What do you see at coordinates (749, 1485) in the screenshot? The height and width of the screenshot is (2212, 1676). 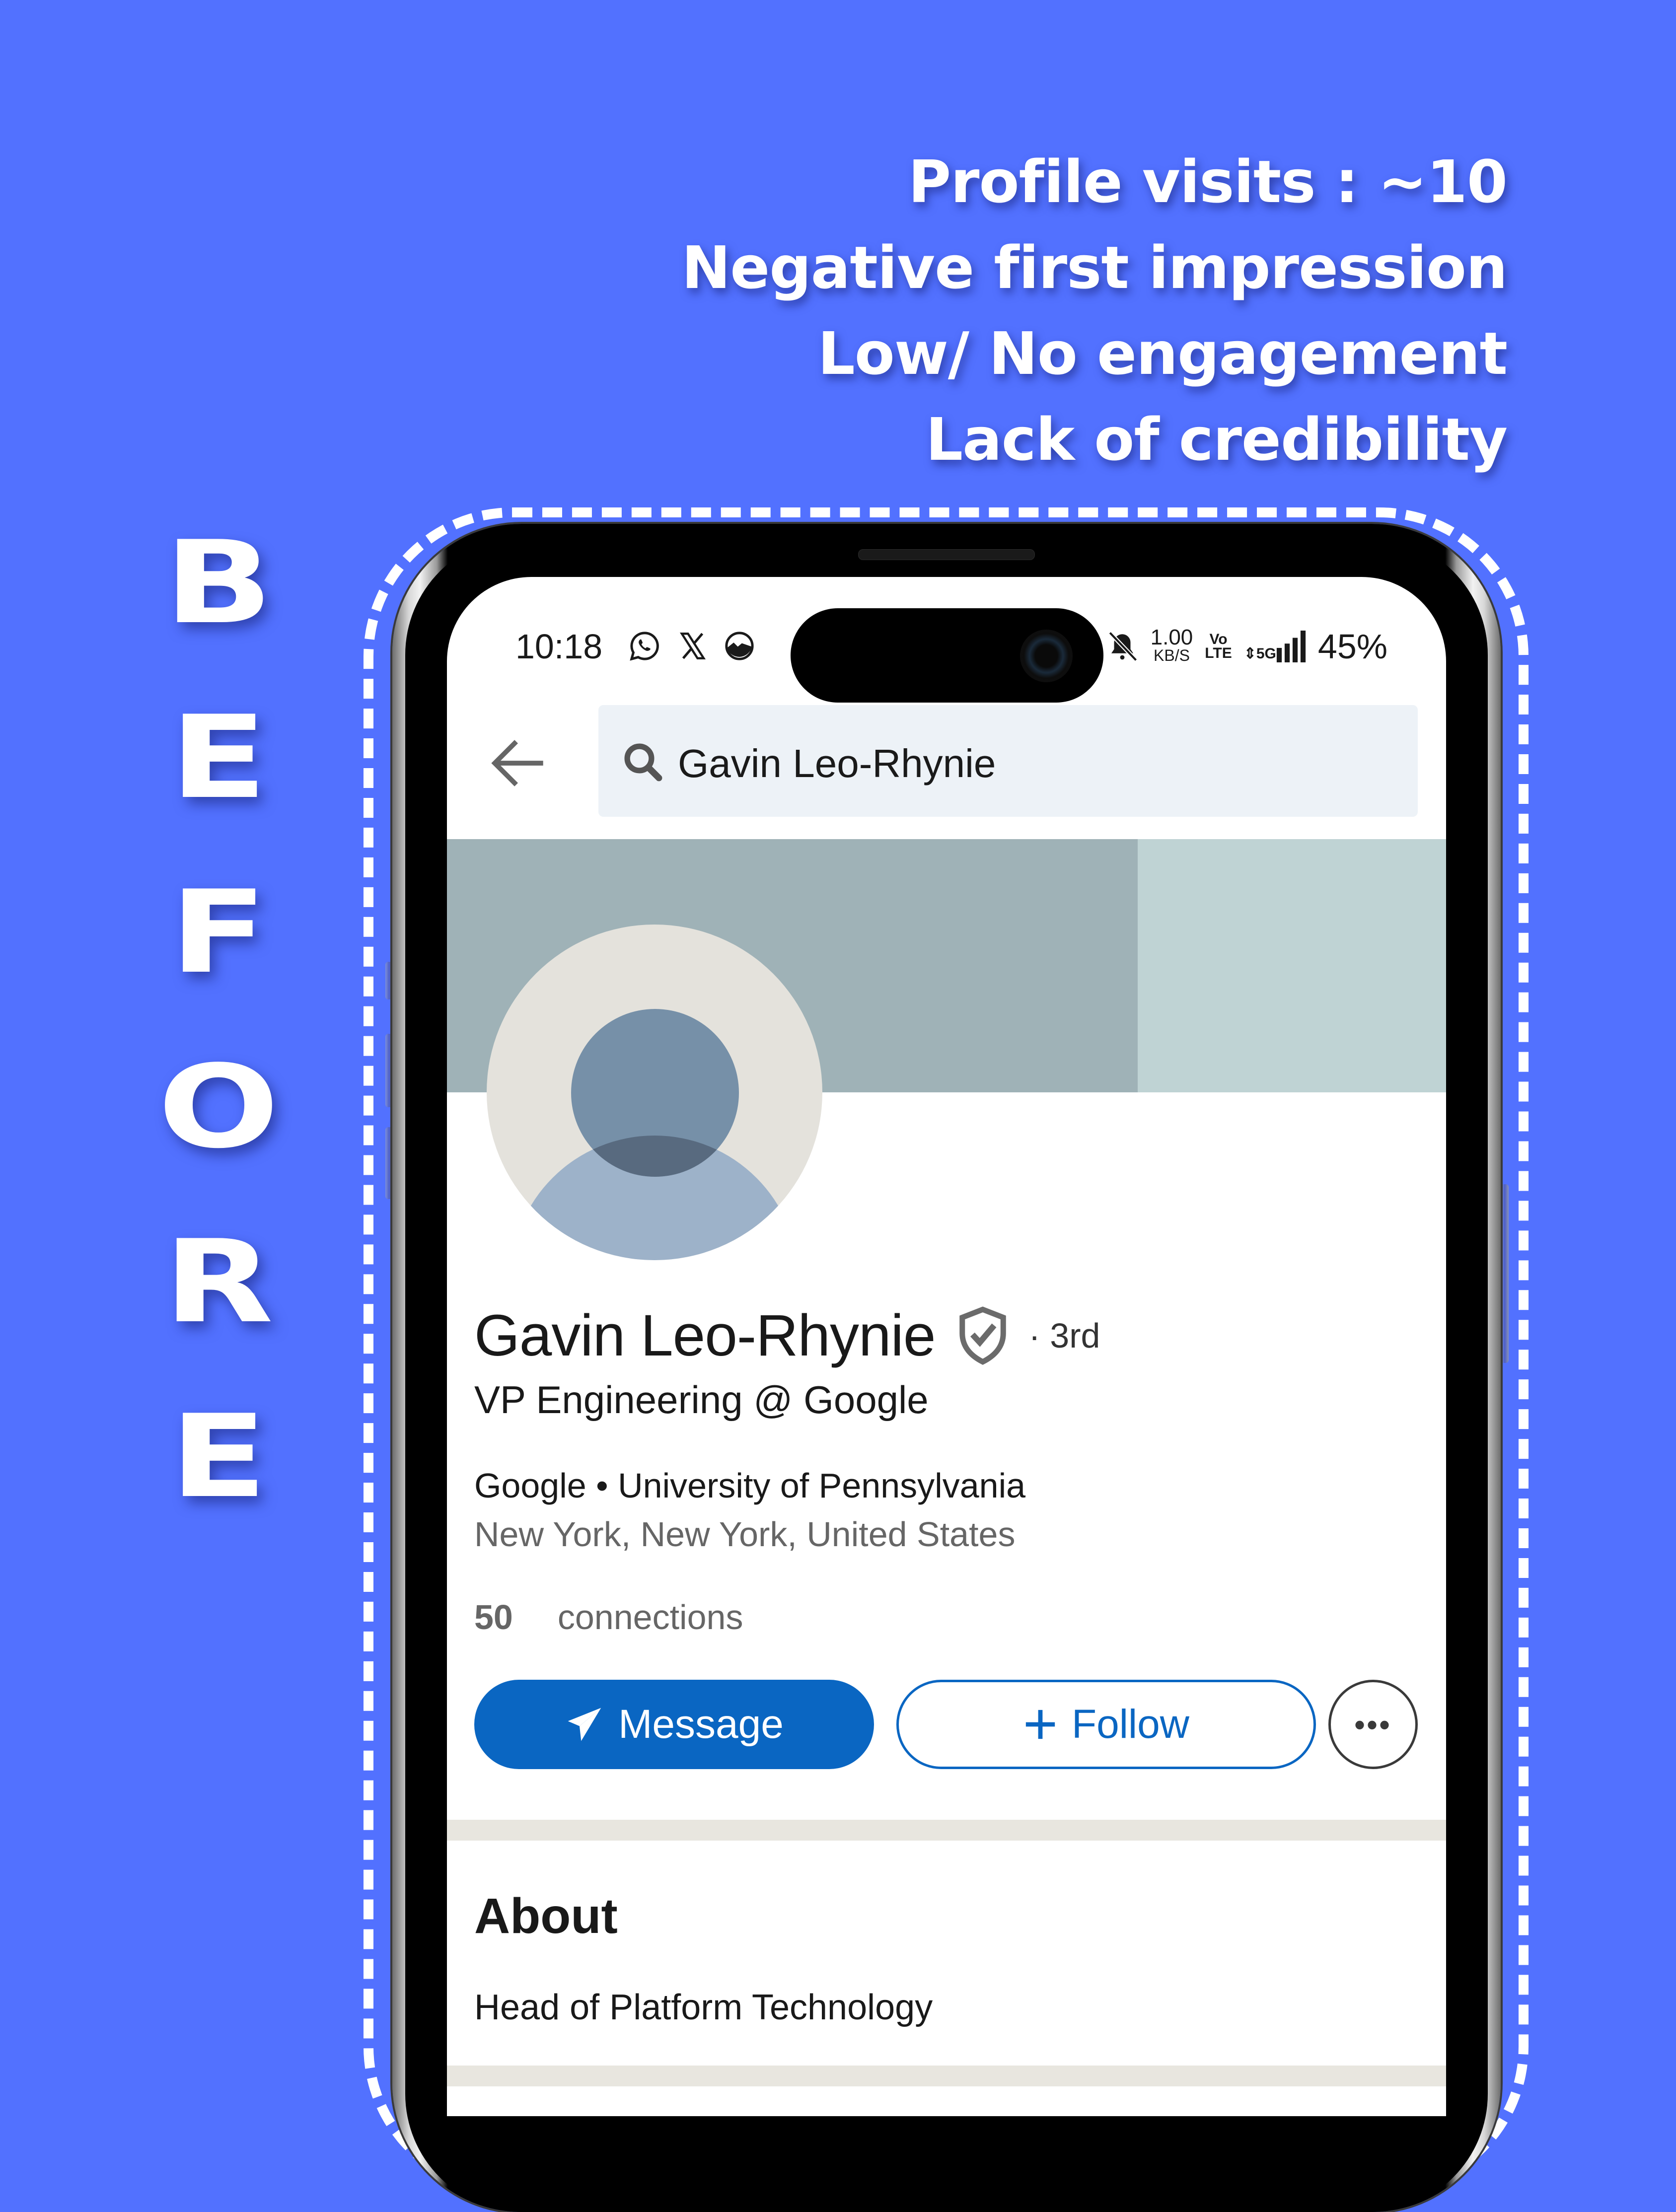 I see `company-and-school: Google • University of Pennsylvania` at bounding box center [749, 1485].